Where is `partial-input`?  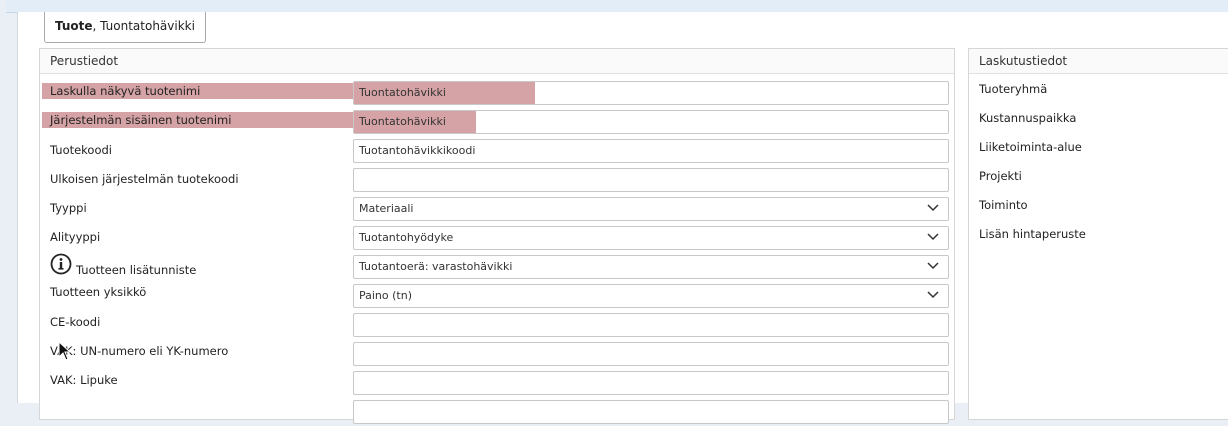
partial-input is located at coordinates (651, 412).